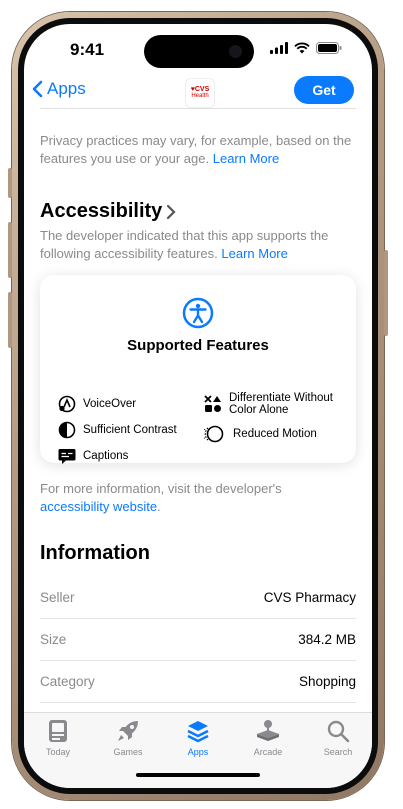 This screenshot has height=809, width=403. Describe the element at coordinates (106, 456) in the screenshot. I see `feature-label: Captions` at that location.